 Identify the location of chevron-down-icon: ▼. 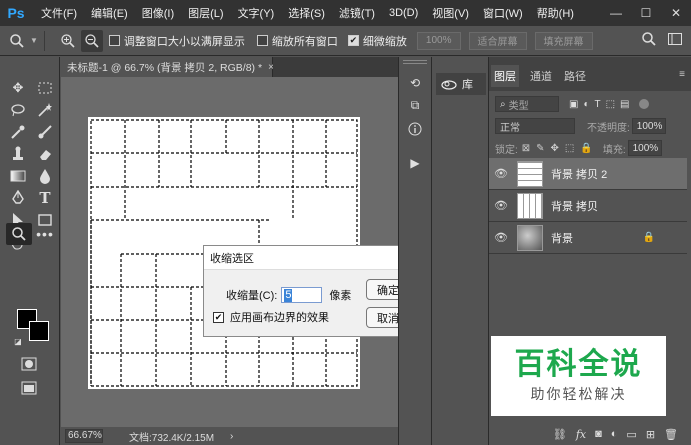
(34, 40).